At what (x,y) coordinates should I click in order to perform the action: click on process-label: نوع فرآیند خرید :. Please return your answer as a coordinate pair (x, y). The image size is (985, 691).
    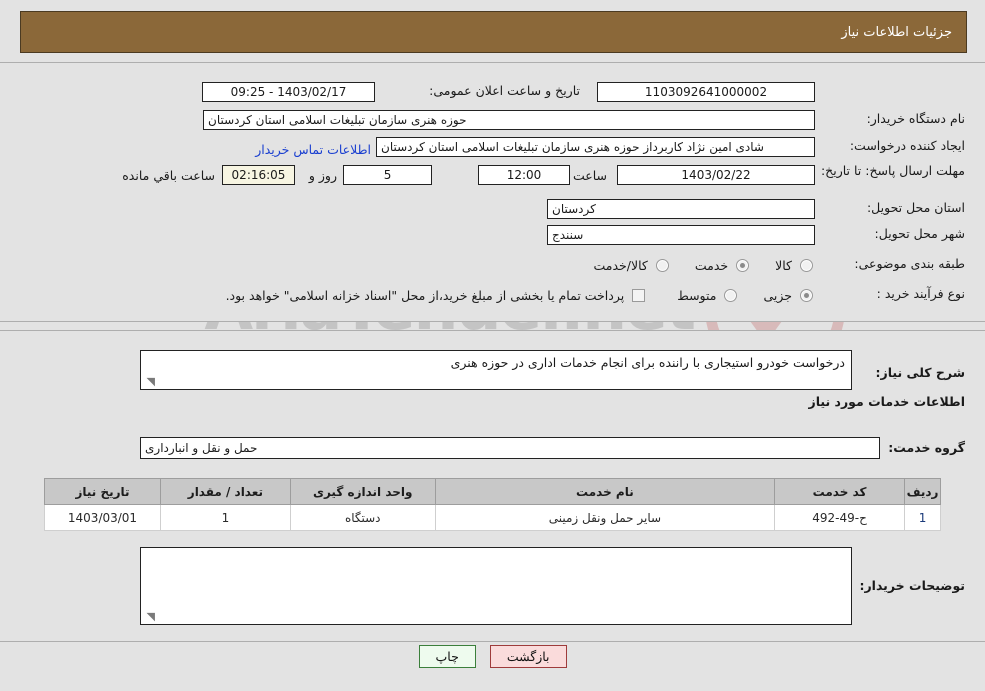
    Looking at the image, I should click on (920, 293).